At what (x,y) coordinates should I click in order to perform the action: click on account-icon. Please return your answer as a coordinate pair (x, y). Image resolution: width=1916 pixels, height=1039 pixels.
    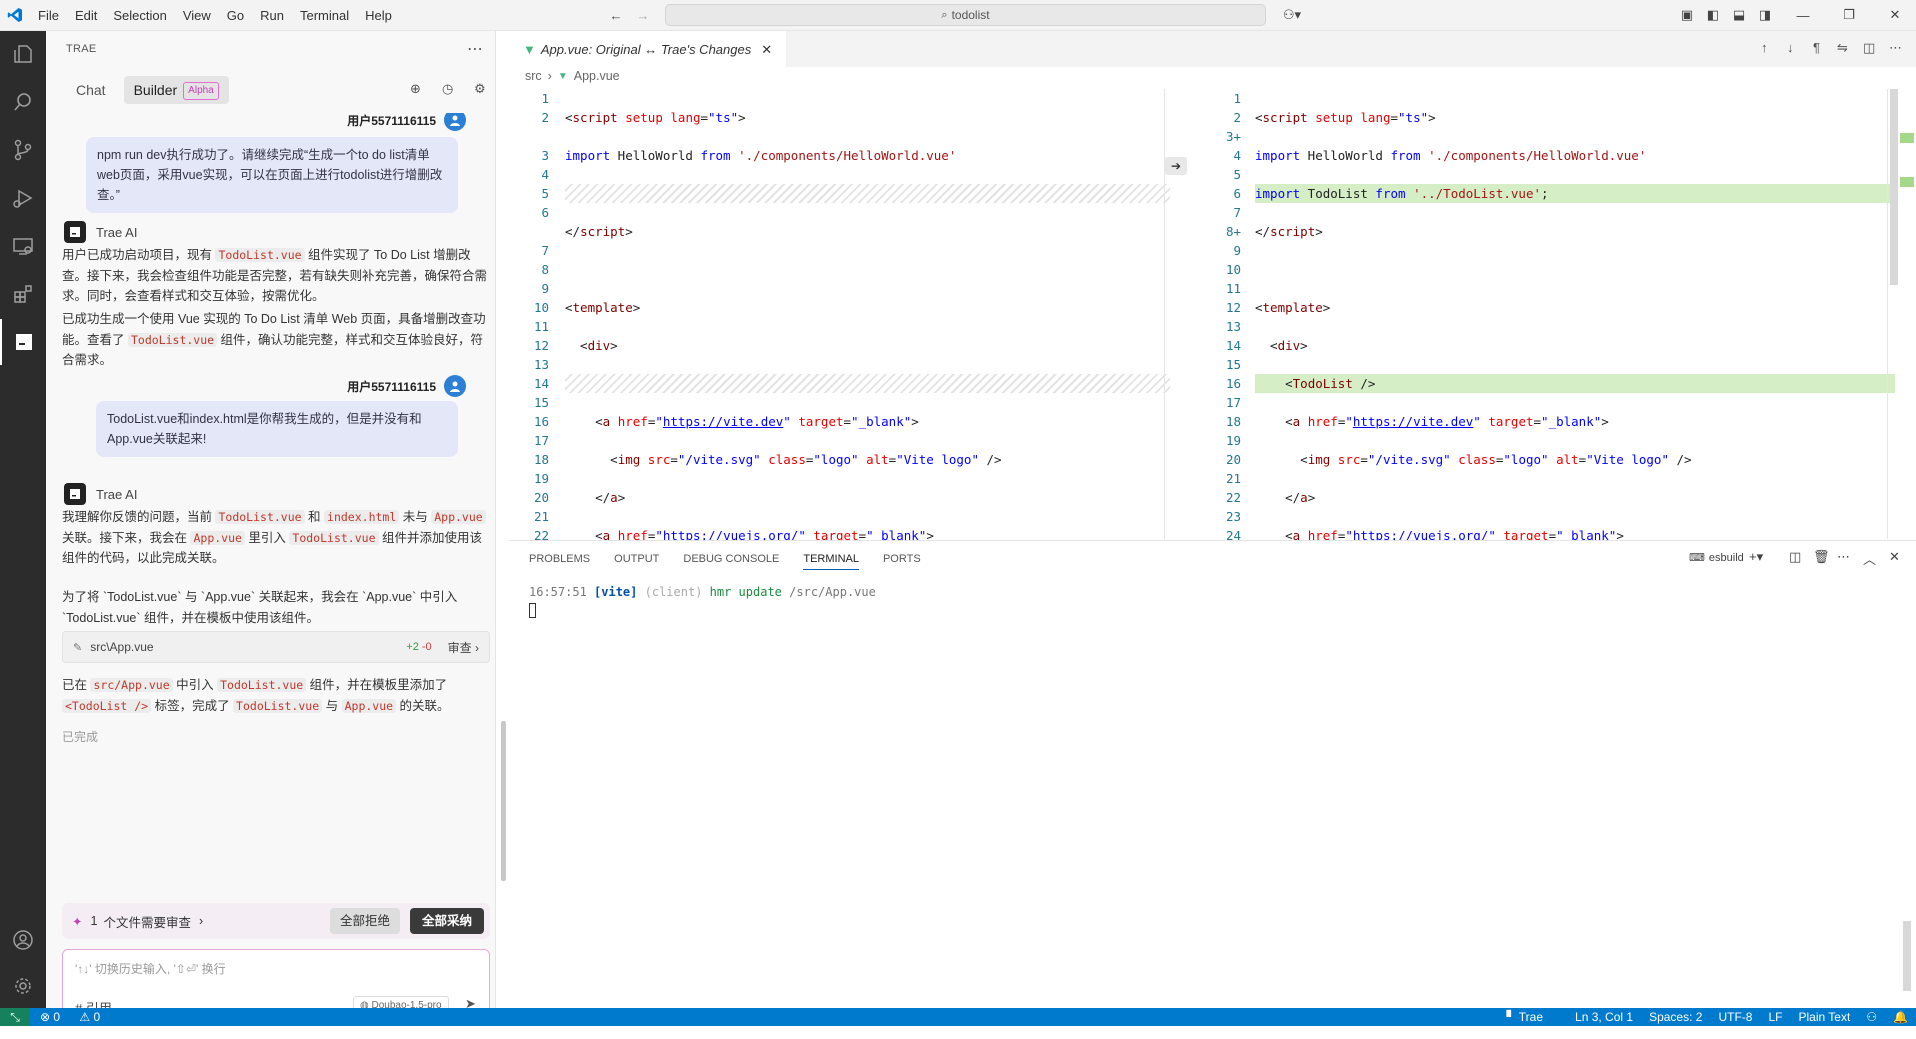
    Looking at the image, I should click on (23, 940).